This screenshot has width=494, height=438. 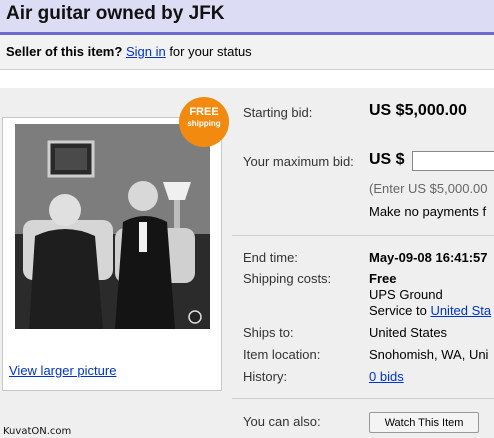 I want to click on end-time-label: End time:, so click(x=270, y=257).